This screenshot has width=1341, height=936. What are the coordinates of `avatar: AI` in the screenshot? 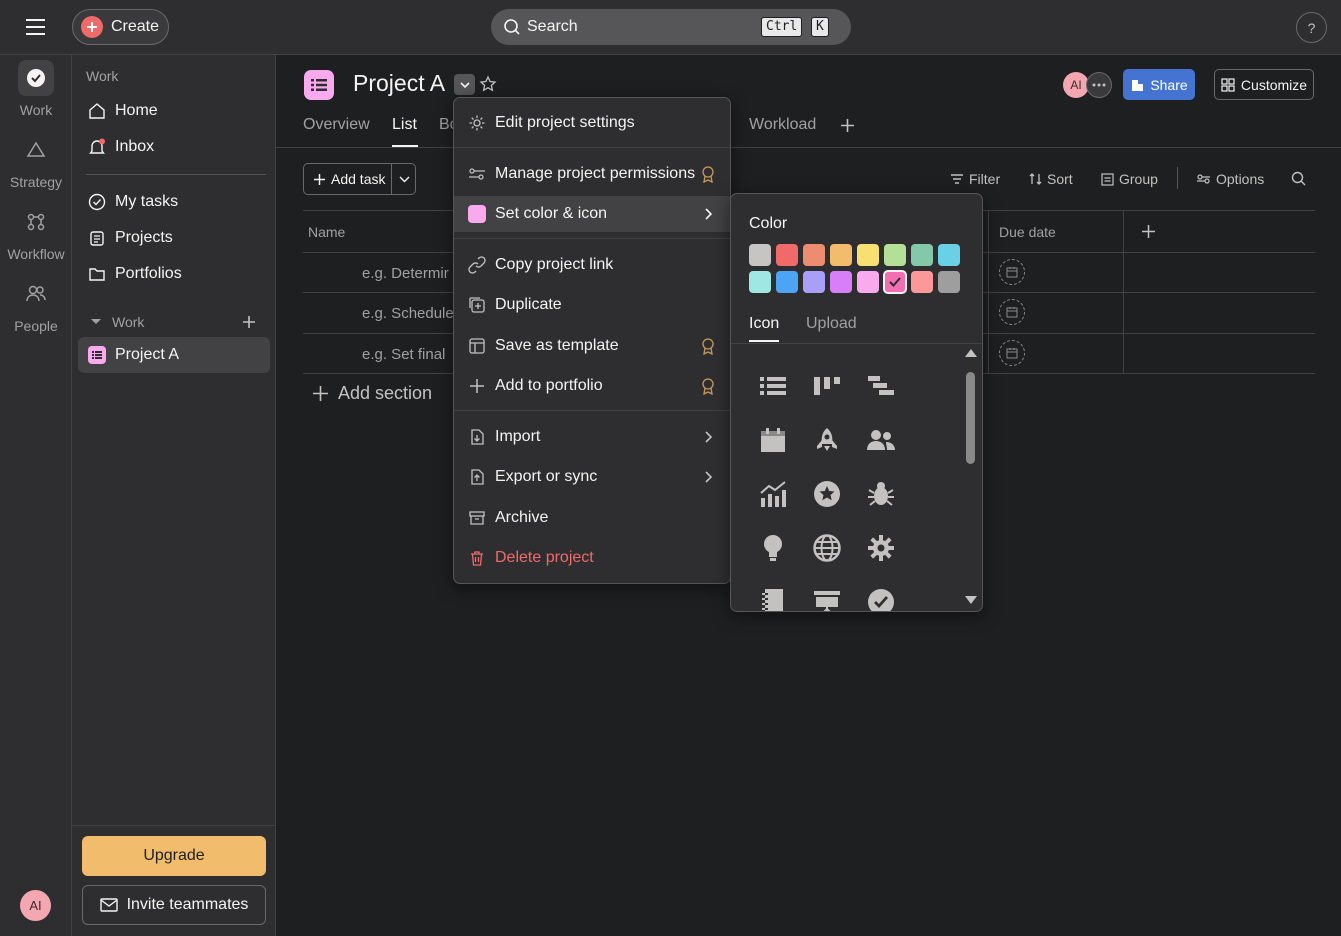 It's located at (35, 905).